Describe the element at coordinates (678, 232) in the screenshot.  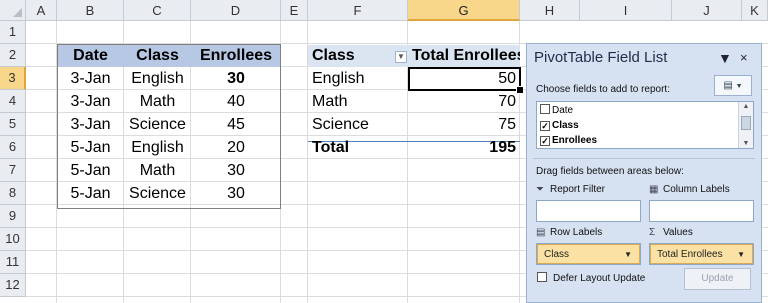
I see `area-label-text: Values` at that location.